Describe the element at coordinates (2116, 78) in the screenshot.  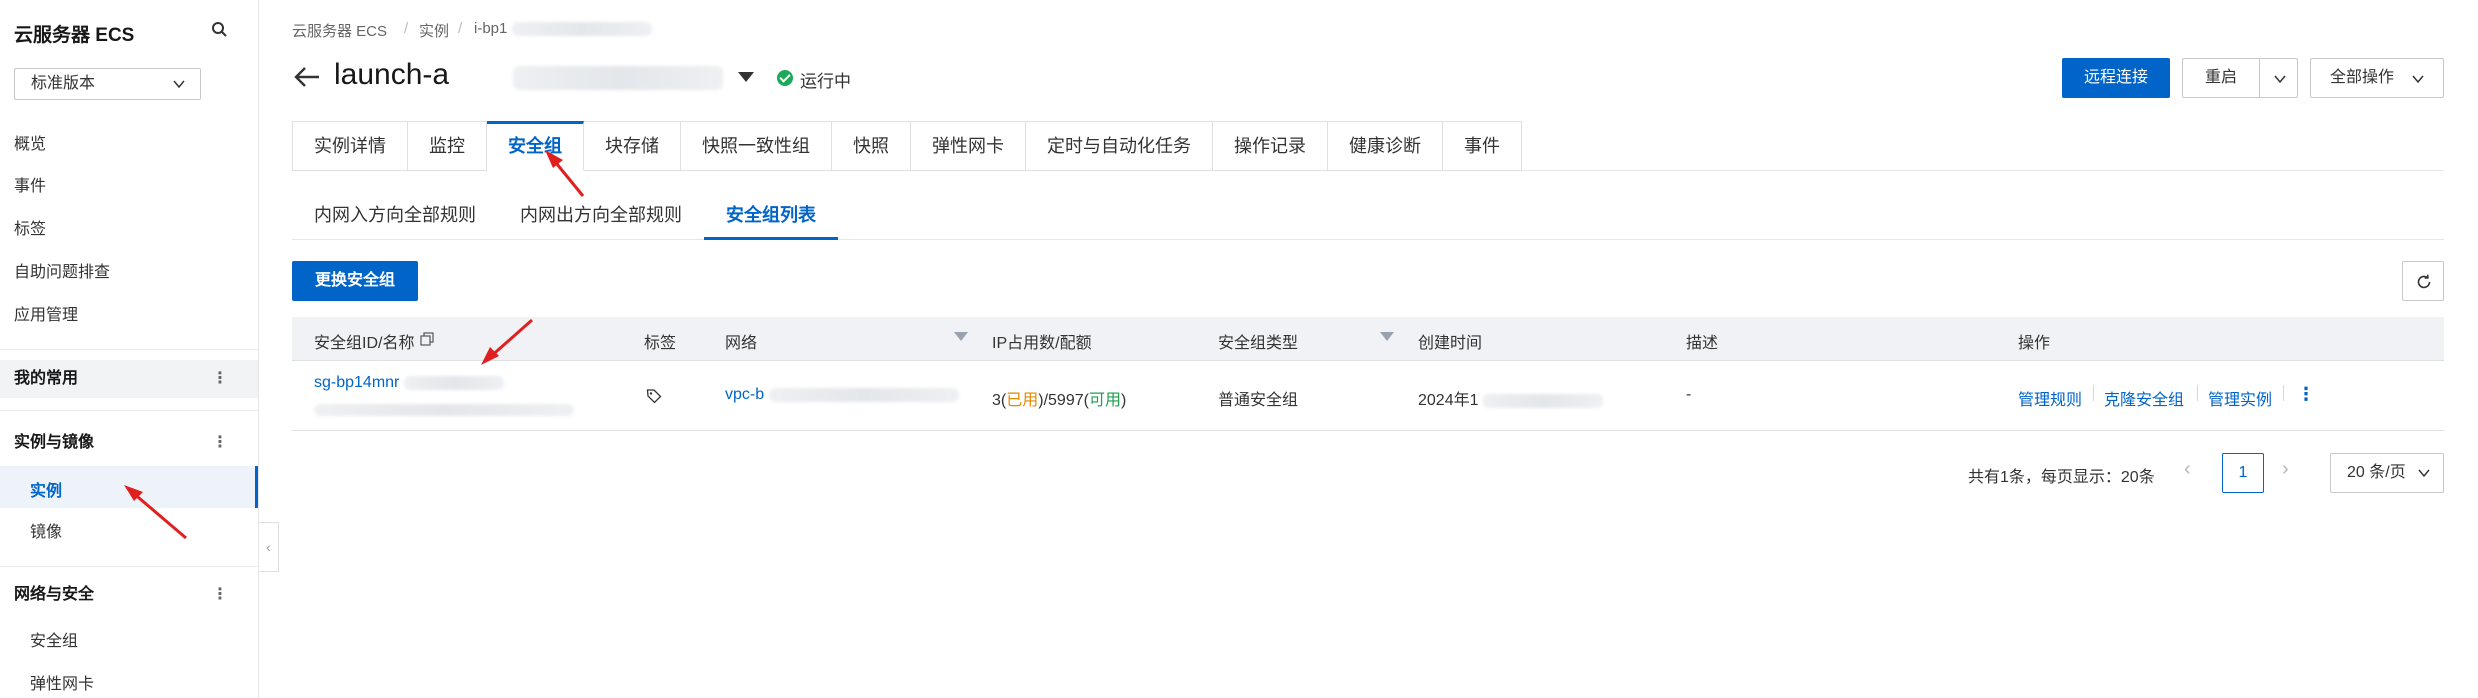
I see `remote-connect-button: 远程连接` at that location.